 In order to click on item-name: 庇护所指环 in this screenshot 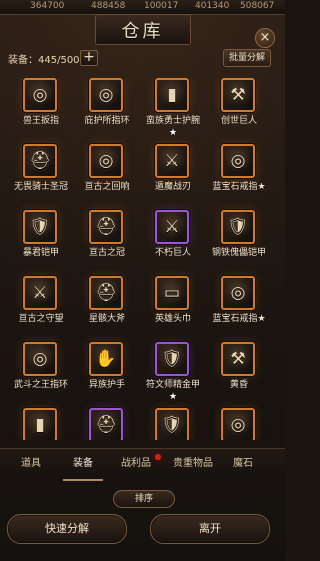, I will do `click(107, 121)`.